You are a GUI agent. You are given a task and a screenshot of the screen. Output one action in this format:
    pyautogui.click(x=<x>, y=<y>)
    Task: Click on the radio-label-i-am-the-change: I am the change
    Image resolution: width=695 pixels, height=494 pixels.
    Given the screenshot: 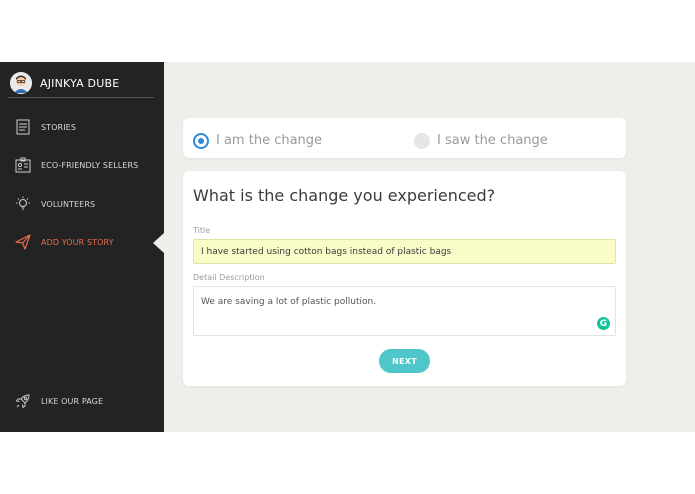 What is the action you would take?
    pyautogui.click(x=269, y=140)
    